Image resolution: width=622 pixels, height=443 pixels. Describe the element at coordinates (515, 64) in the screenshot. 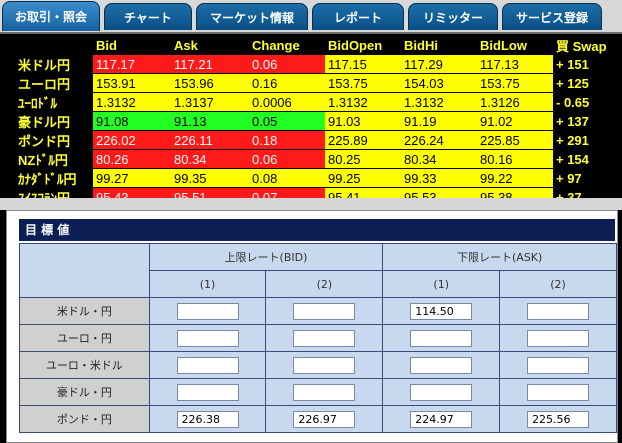

I see `quote-bidlow: 117.13` at that location.